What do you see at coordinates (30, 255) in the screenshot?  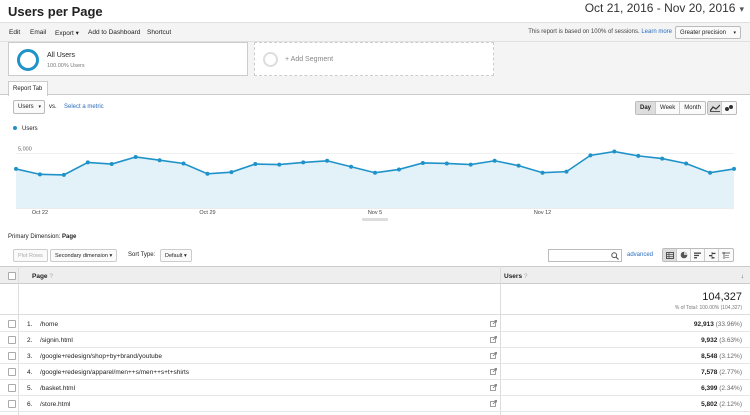 I see `plot-rows-button: Plot Rows` at bounding box center [30, 255].